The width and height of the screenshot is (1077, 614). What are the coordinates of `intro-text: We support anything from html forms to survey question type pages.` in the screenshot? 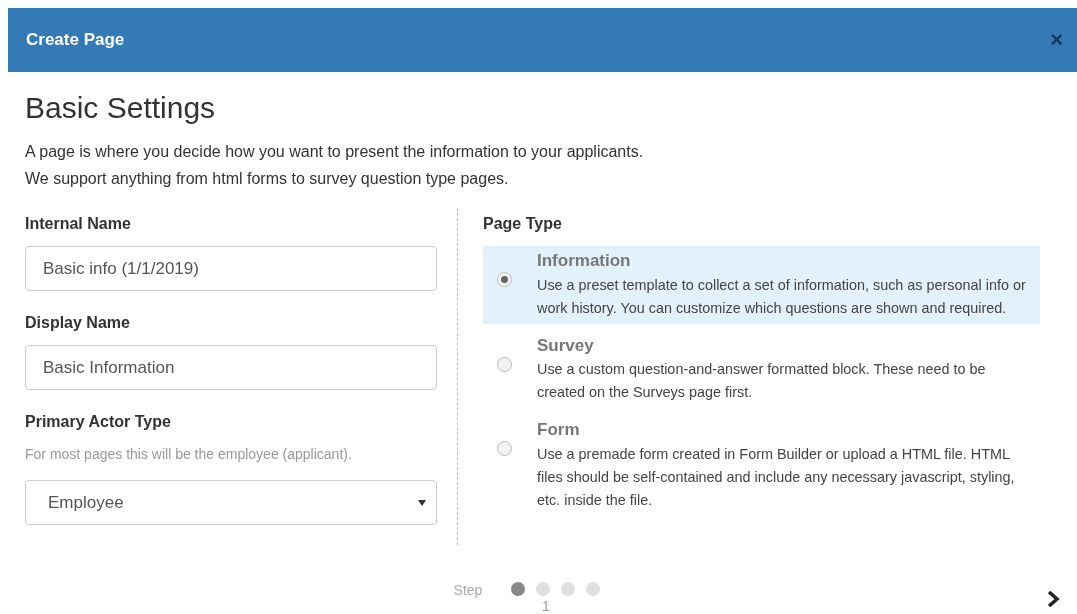 It's located at (267, 179).